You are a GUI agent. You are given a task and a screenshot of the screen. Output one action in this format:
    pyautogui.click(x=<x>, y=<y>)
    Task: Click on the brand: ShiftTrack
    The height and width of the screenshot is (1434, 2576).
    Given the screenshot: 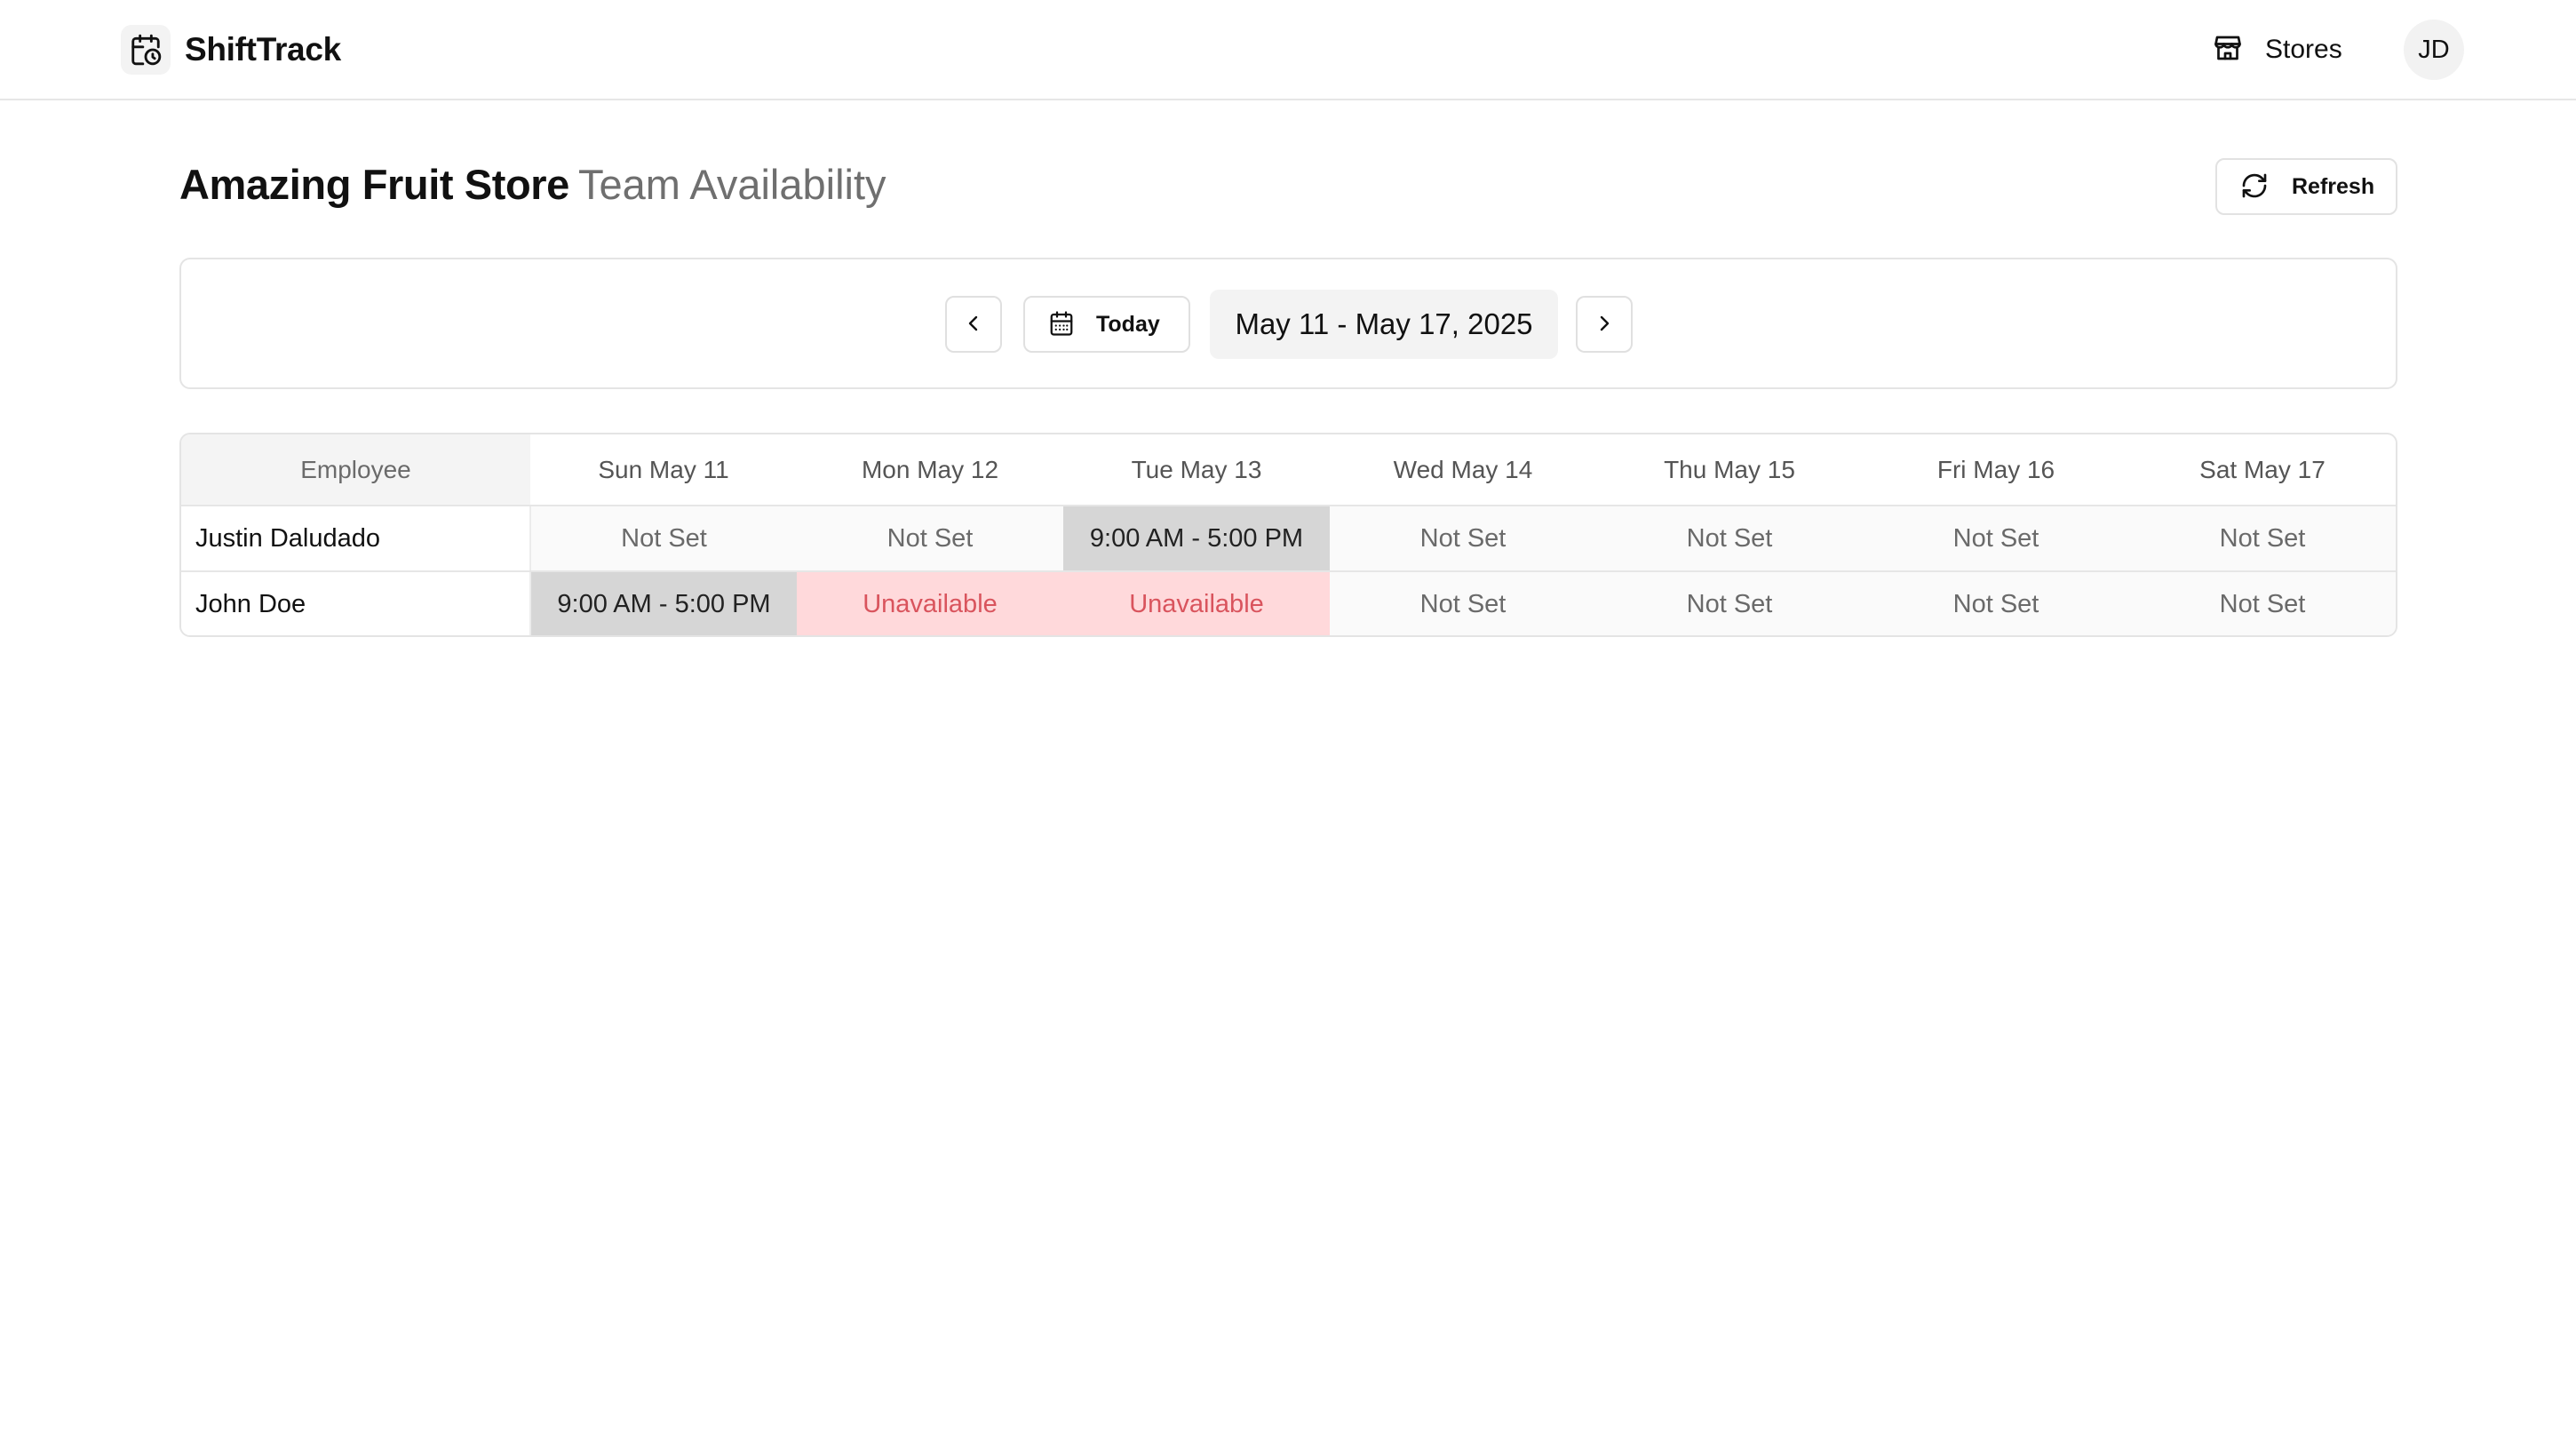 What is the action you would take?
    pyautogui.click(x=231, y=50)
    